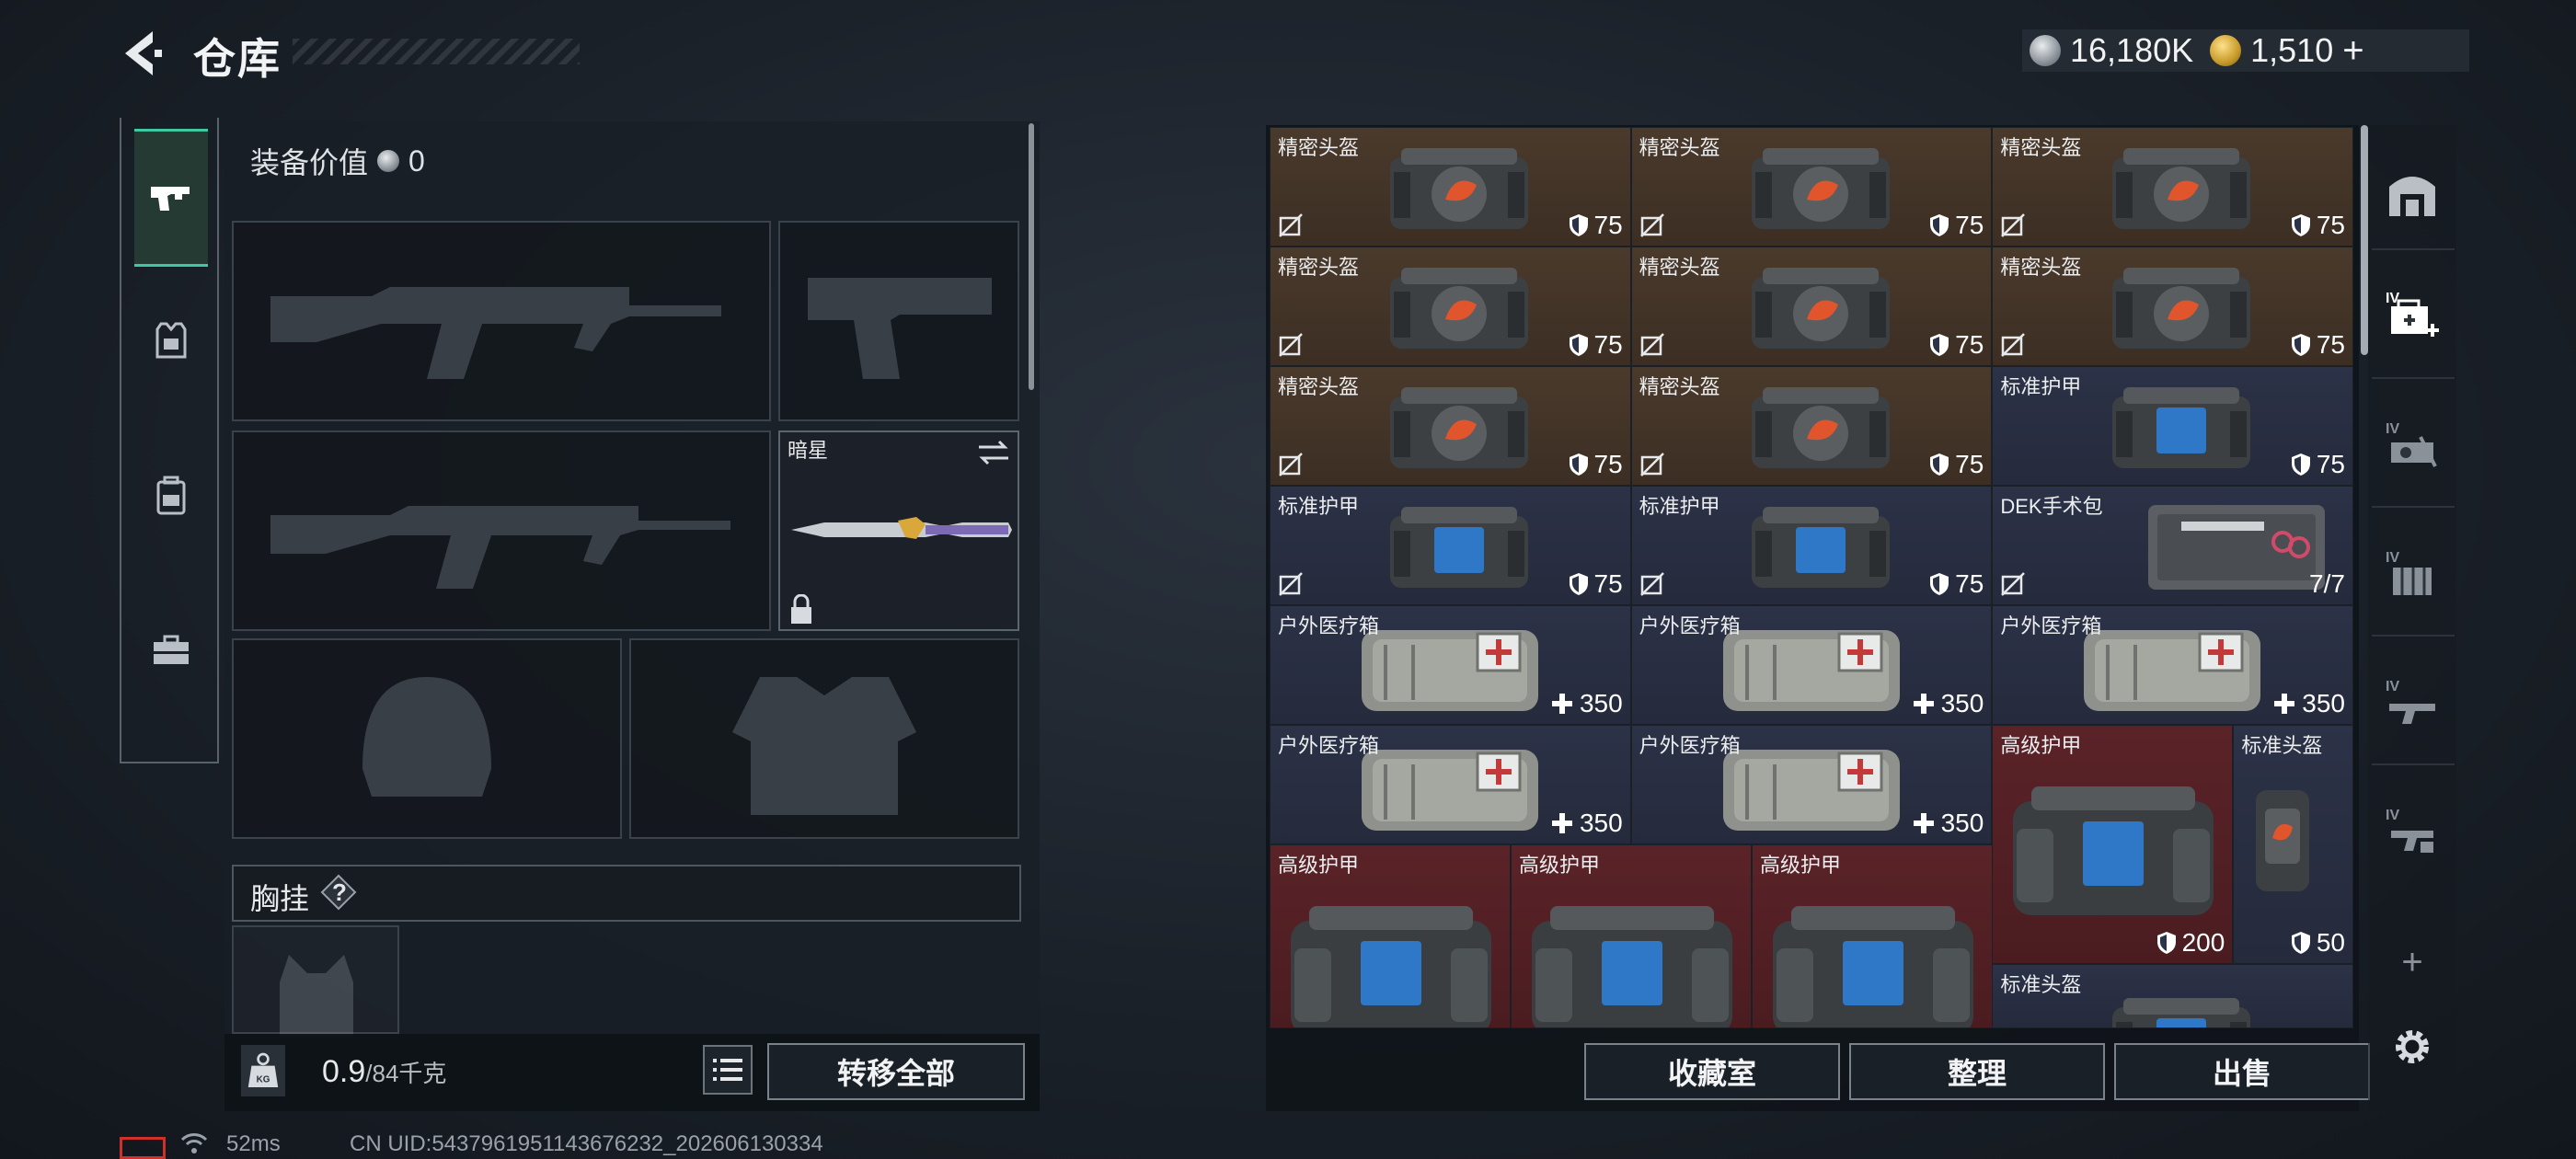 The height and width of the screenshot is (1159, 2576). What do you see at coordinates (1712, 1071) in the screenshot?
I see `collection-room-button: 收藏室` at bounding box center [1712, 1071].